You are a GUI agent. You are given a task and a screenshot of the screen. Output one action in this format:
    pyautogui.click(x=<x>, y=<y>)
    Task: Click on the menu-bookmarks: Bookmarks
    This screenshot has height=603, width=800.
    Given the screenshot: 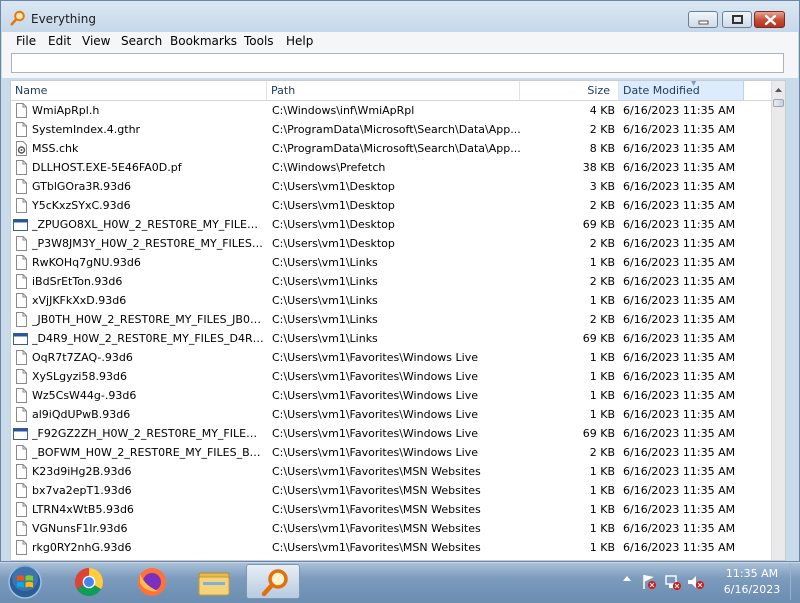 What is the action you would take?
    pyautogui.click(x=203, y=41)
    